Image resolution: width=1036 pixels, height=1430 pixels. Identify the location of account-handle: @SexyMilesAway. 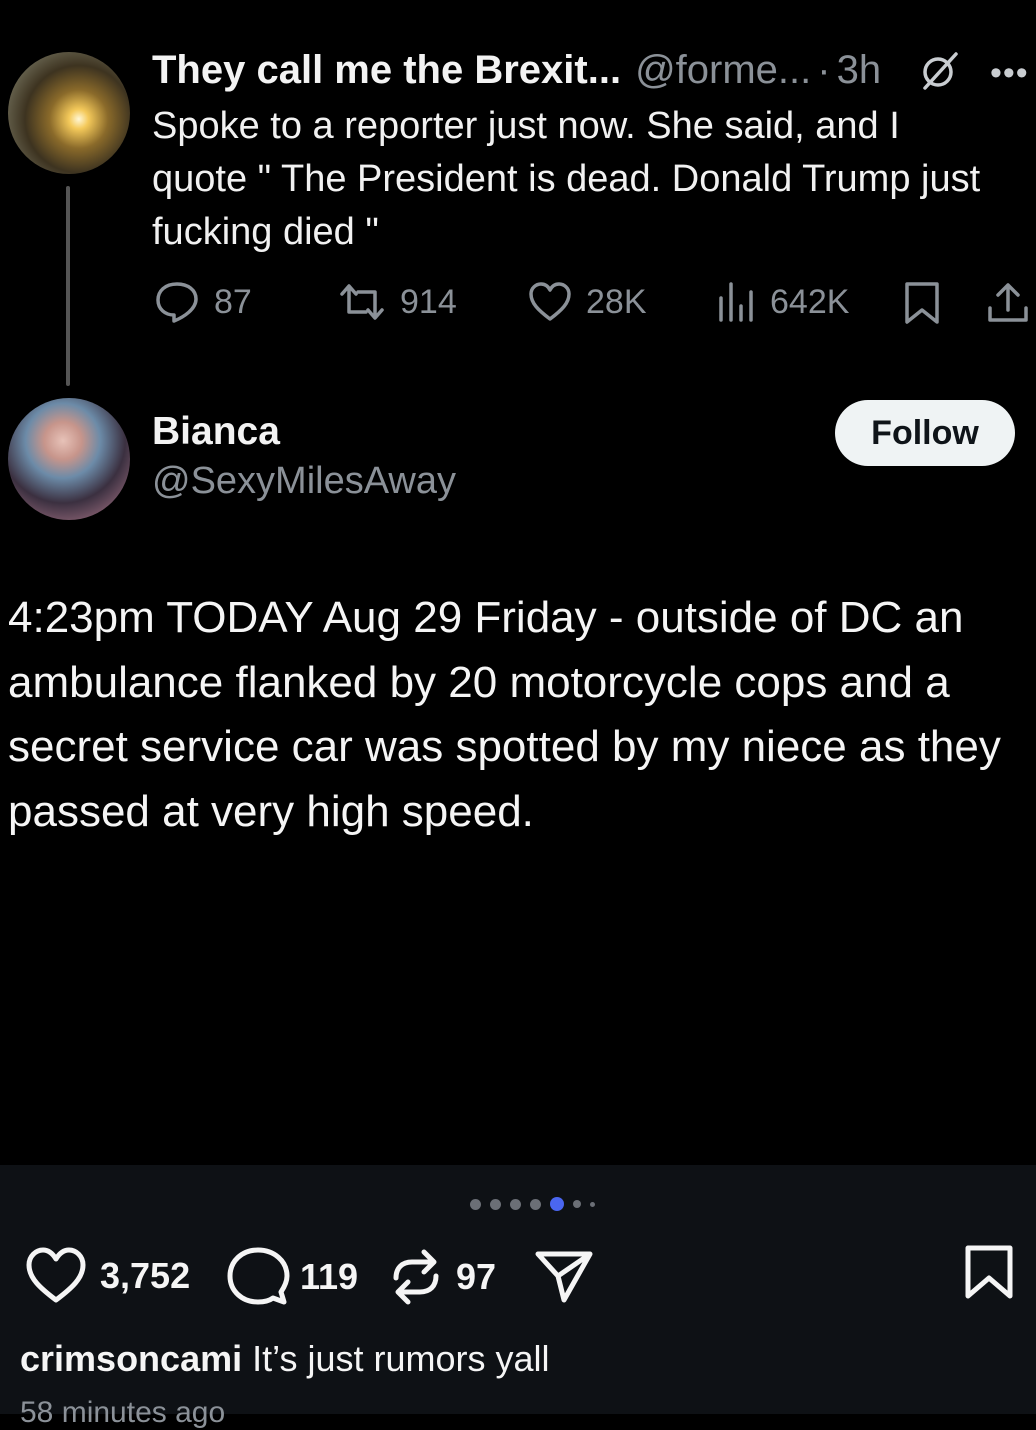
(304, 481).